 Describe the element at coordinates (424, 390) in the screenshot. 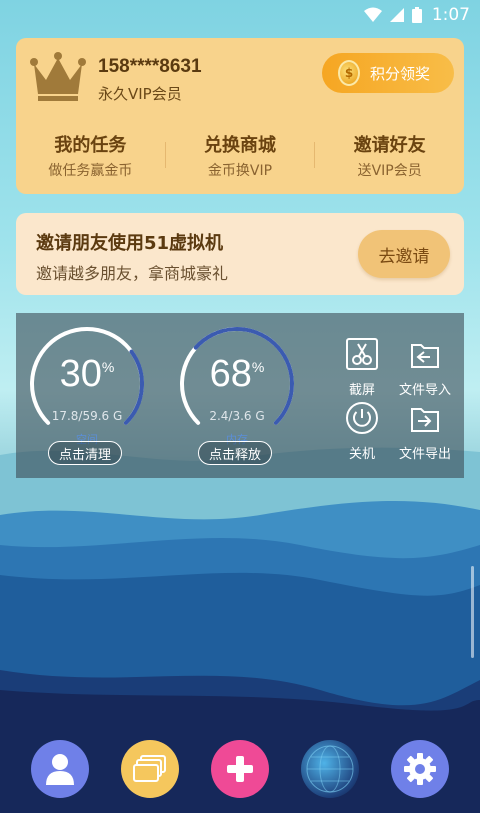

I see `file-import-label: 文件导入` at that location.